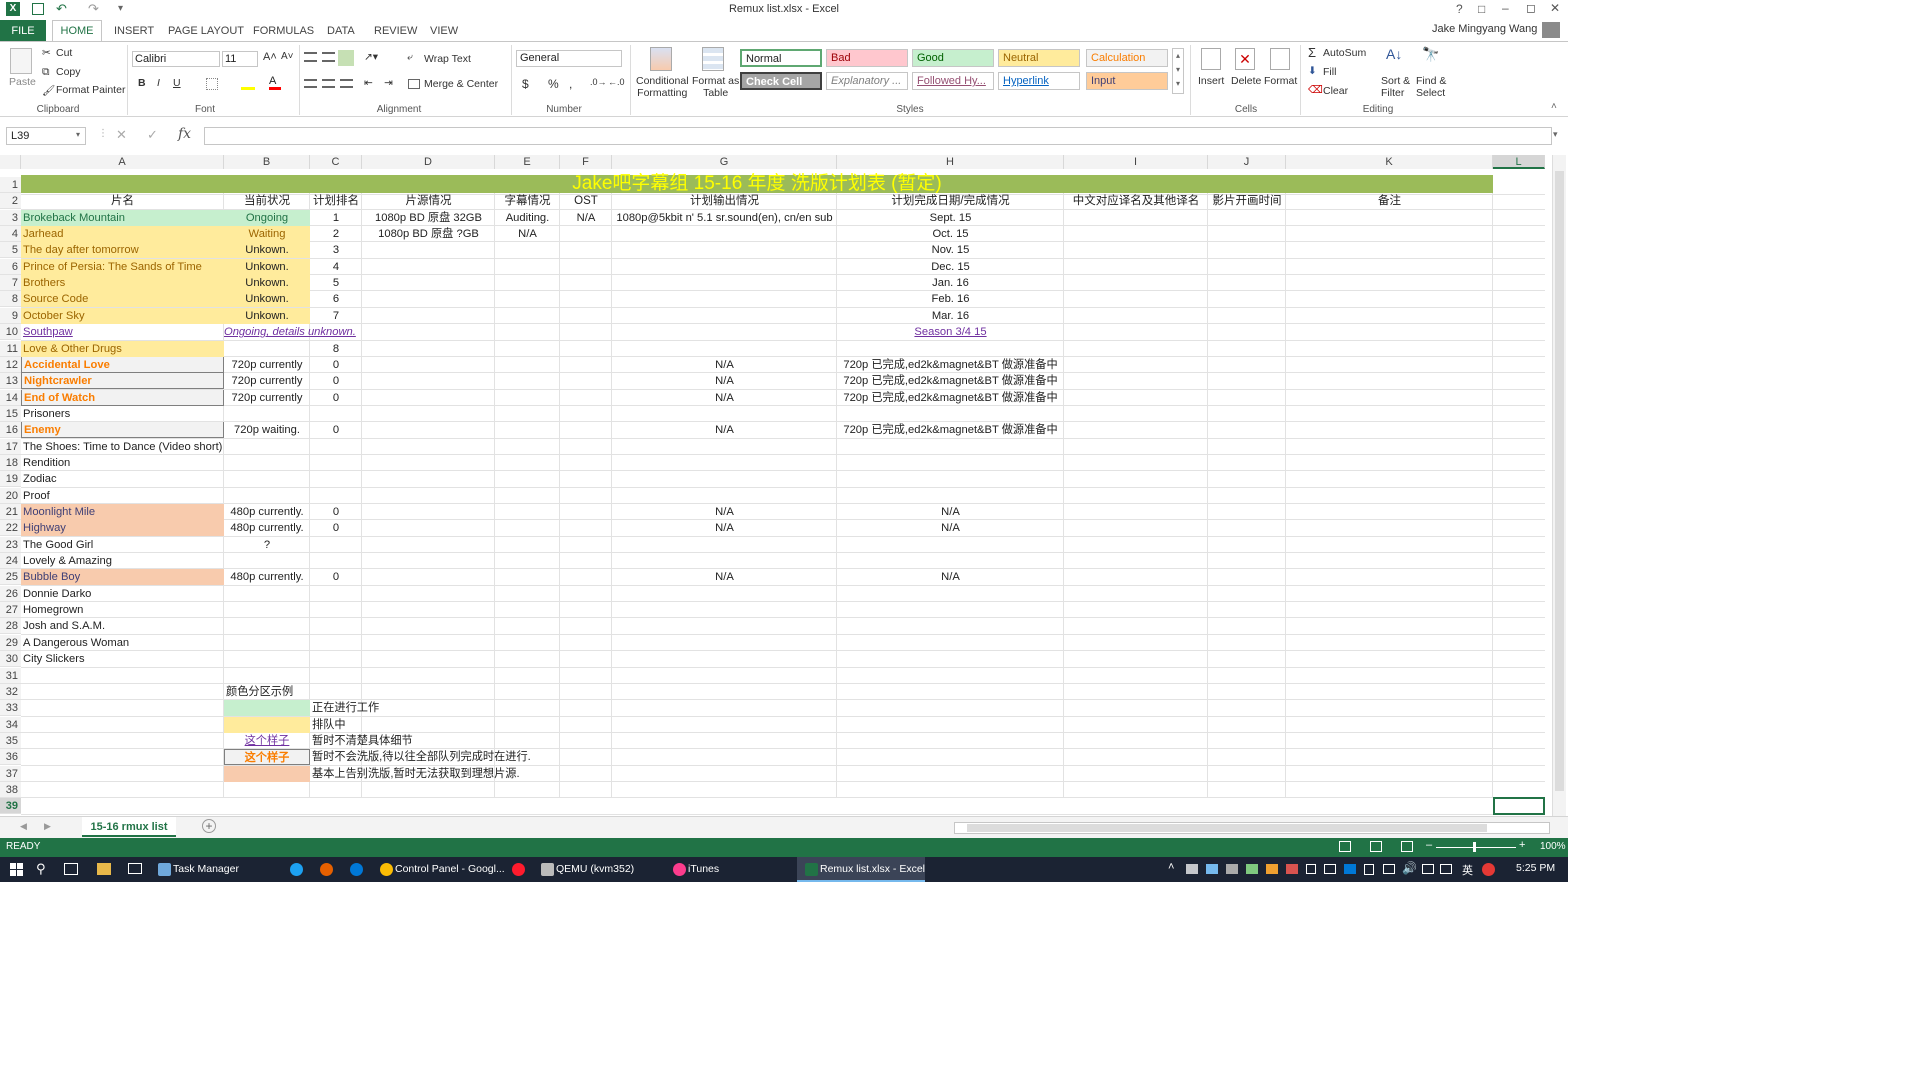  Describe the element at coordinates (1389, 162) in the screenshot. I see `column-header: K` at that location.